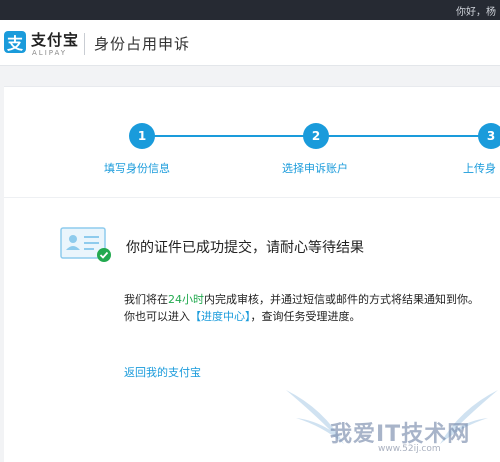  Describe the element at coordinates (479, 168) in the screenshot. I see `step-3-label: 上传身` at that location.